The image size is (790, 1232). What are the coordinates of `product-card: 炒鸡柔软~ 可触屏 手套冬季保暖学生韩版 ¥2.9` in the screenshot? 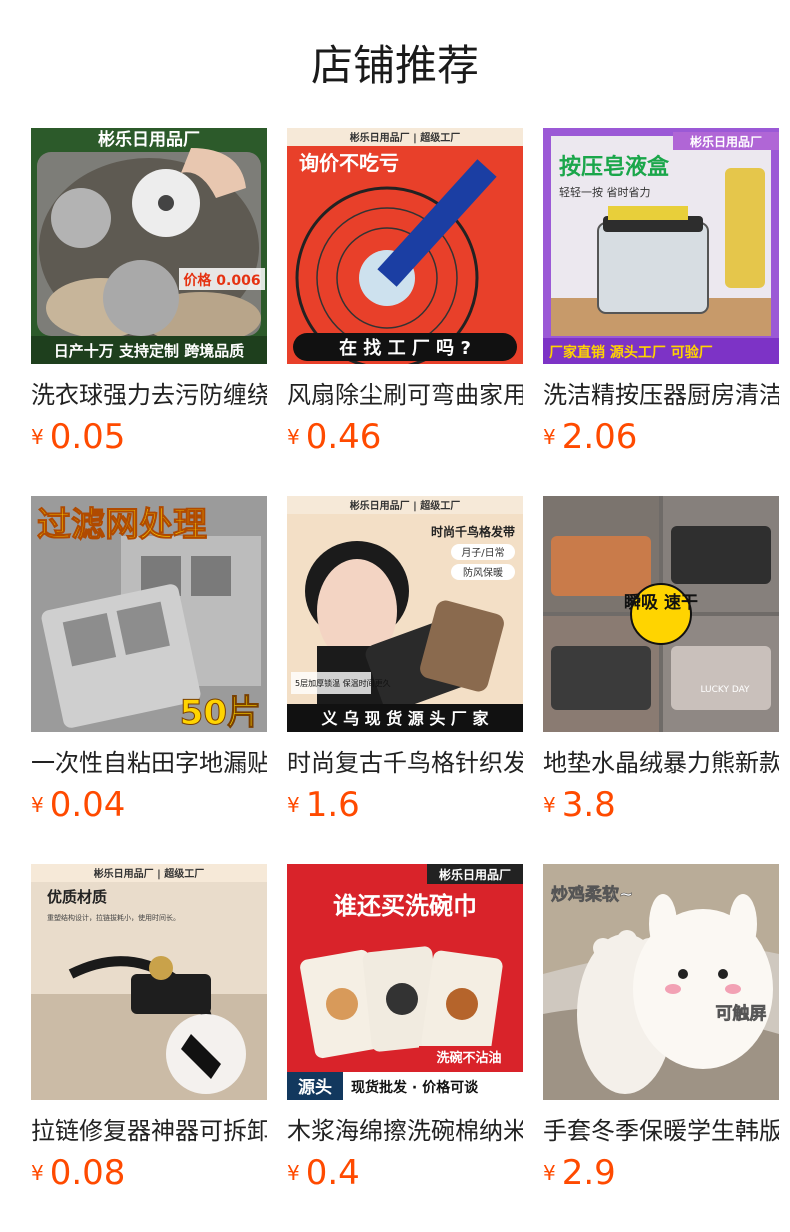 It's located at (661, 1034).